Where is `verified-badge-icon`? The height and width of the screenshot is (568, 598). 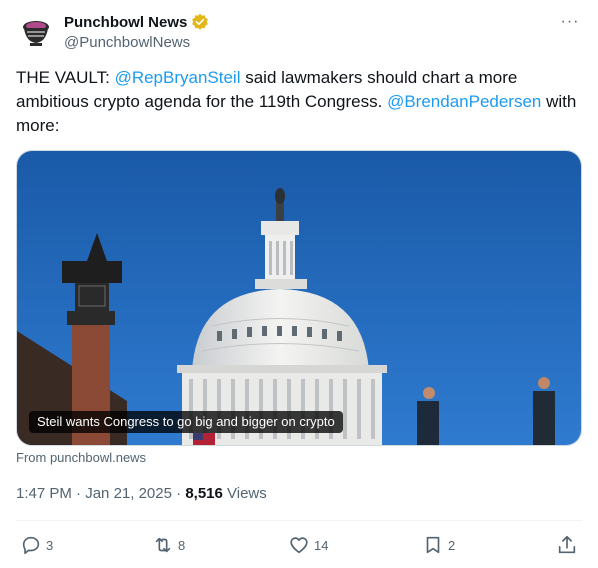 verified-badge-icon is located at coordinates (200, 21).